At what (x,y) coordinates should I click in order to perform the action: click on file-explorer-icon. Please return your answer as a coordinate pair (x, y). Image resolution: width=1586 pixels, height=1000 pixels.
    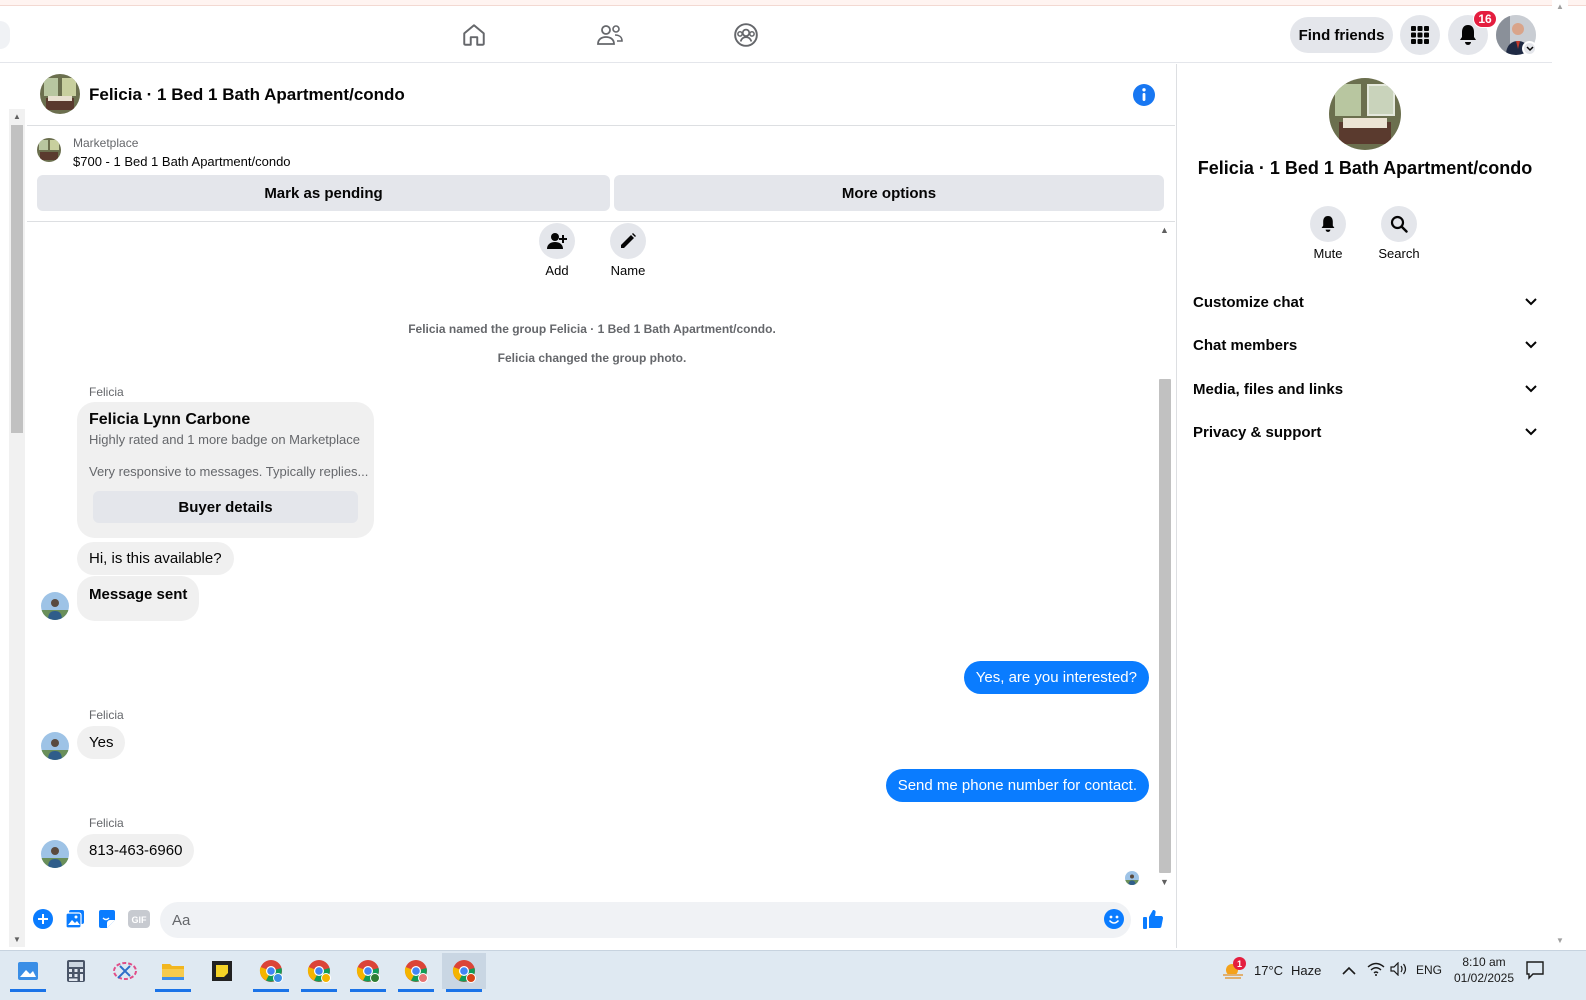
    Looking at the image, I should click on (173, 972).